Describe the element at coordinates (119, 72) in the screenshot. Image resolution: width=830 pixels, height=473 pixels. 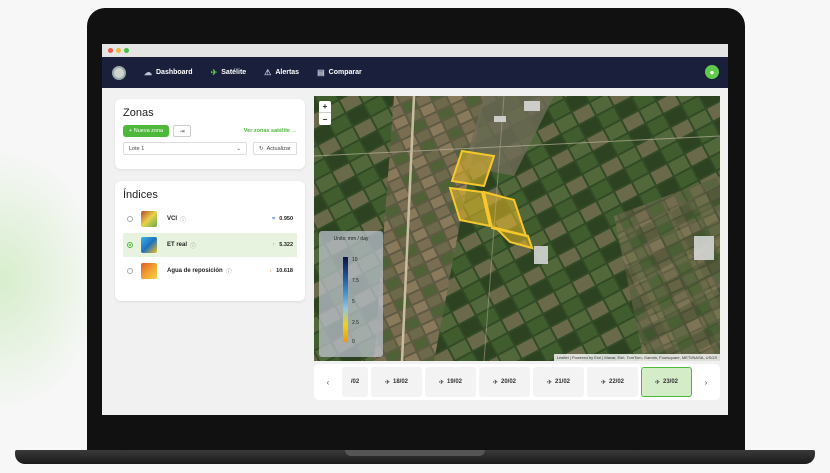
I see `app-logo` at that location.